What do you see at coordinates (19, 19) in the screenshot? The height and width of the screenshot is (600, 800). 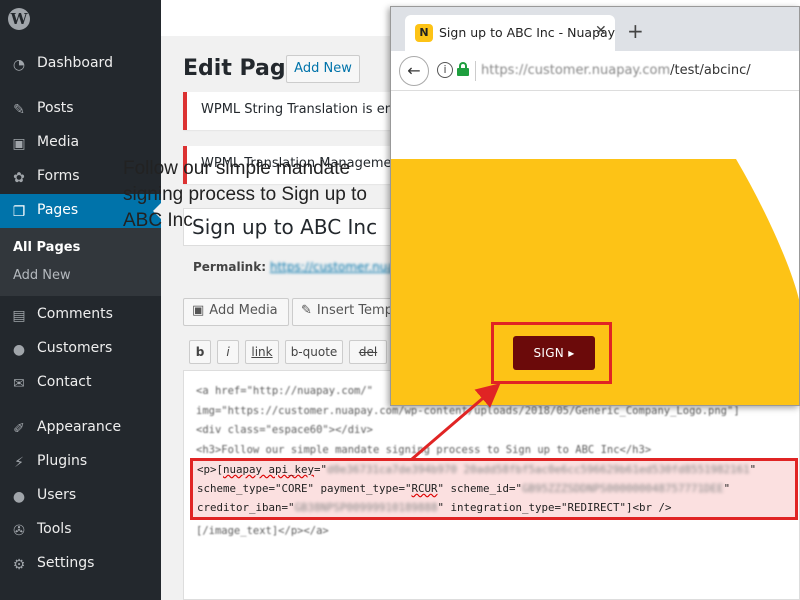 I see `wordpress-logo-icon: W` at bounding box center [19, 19].